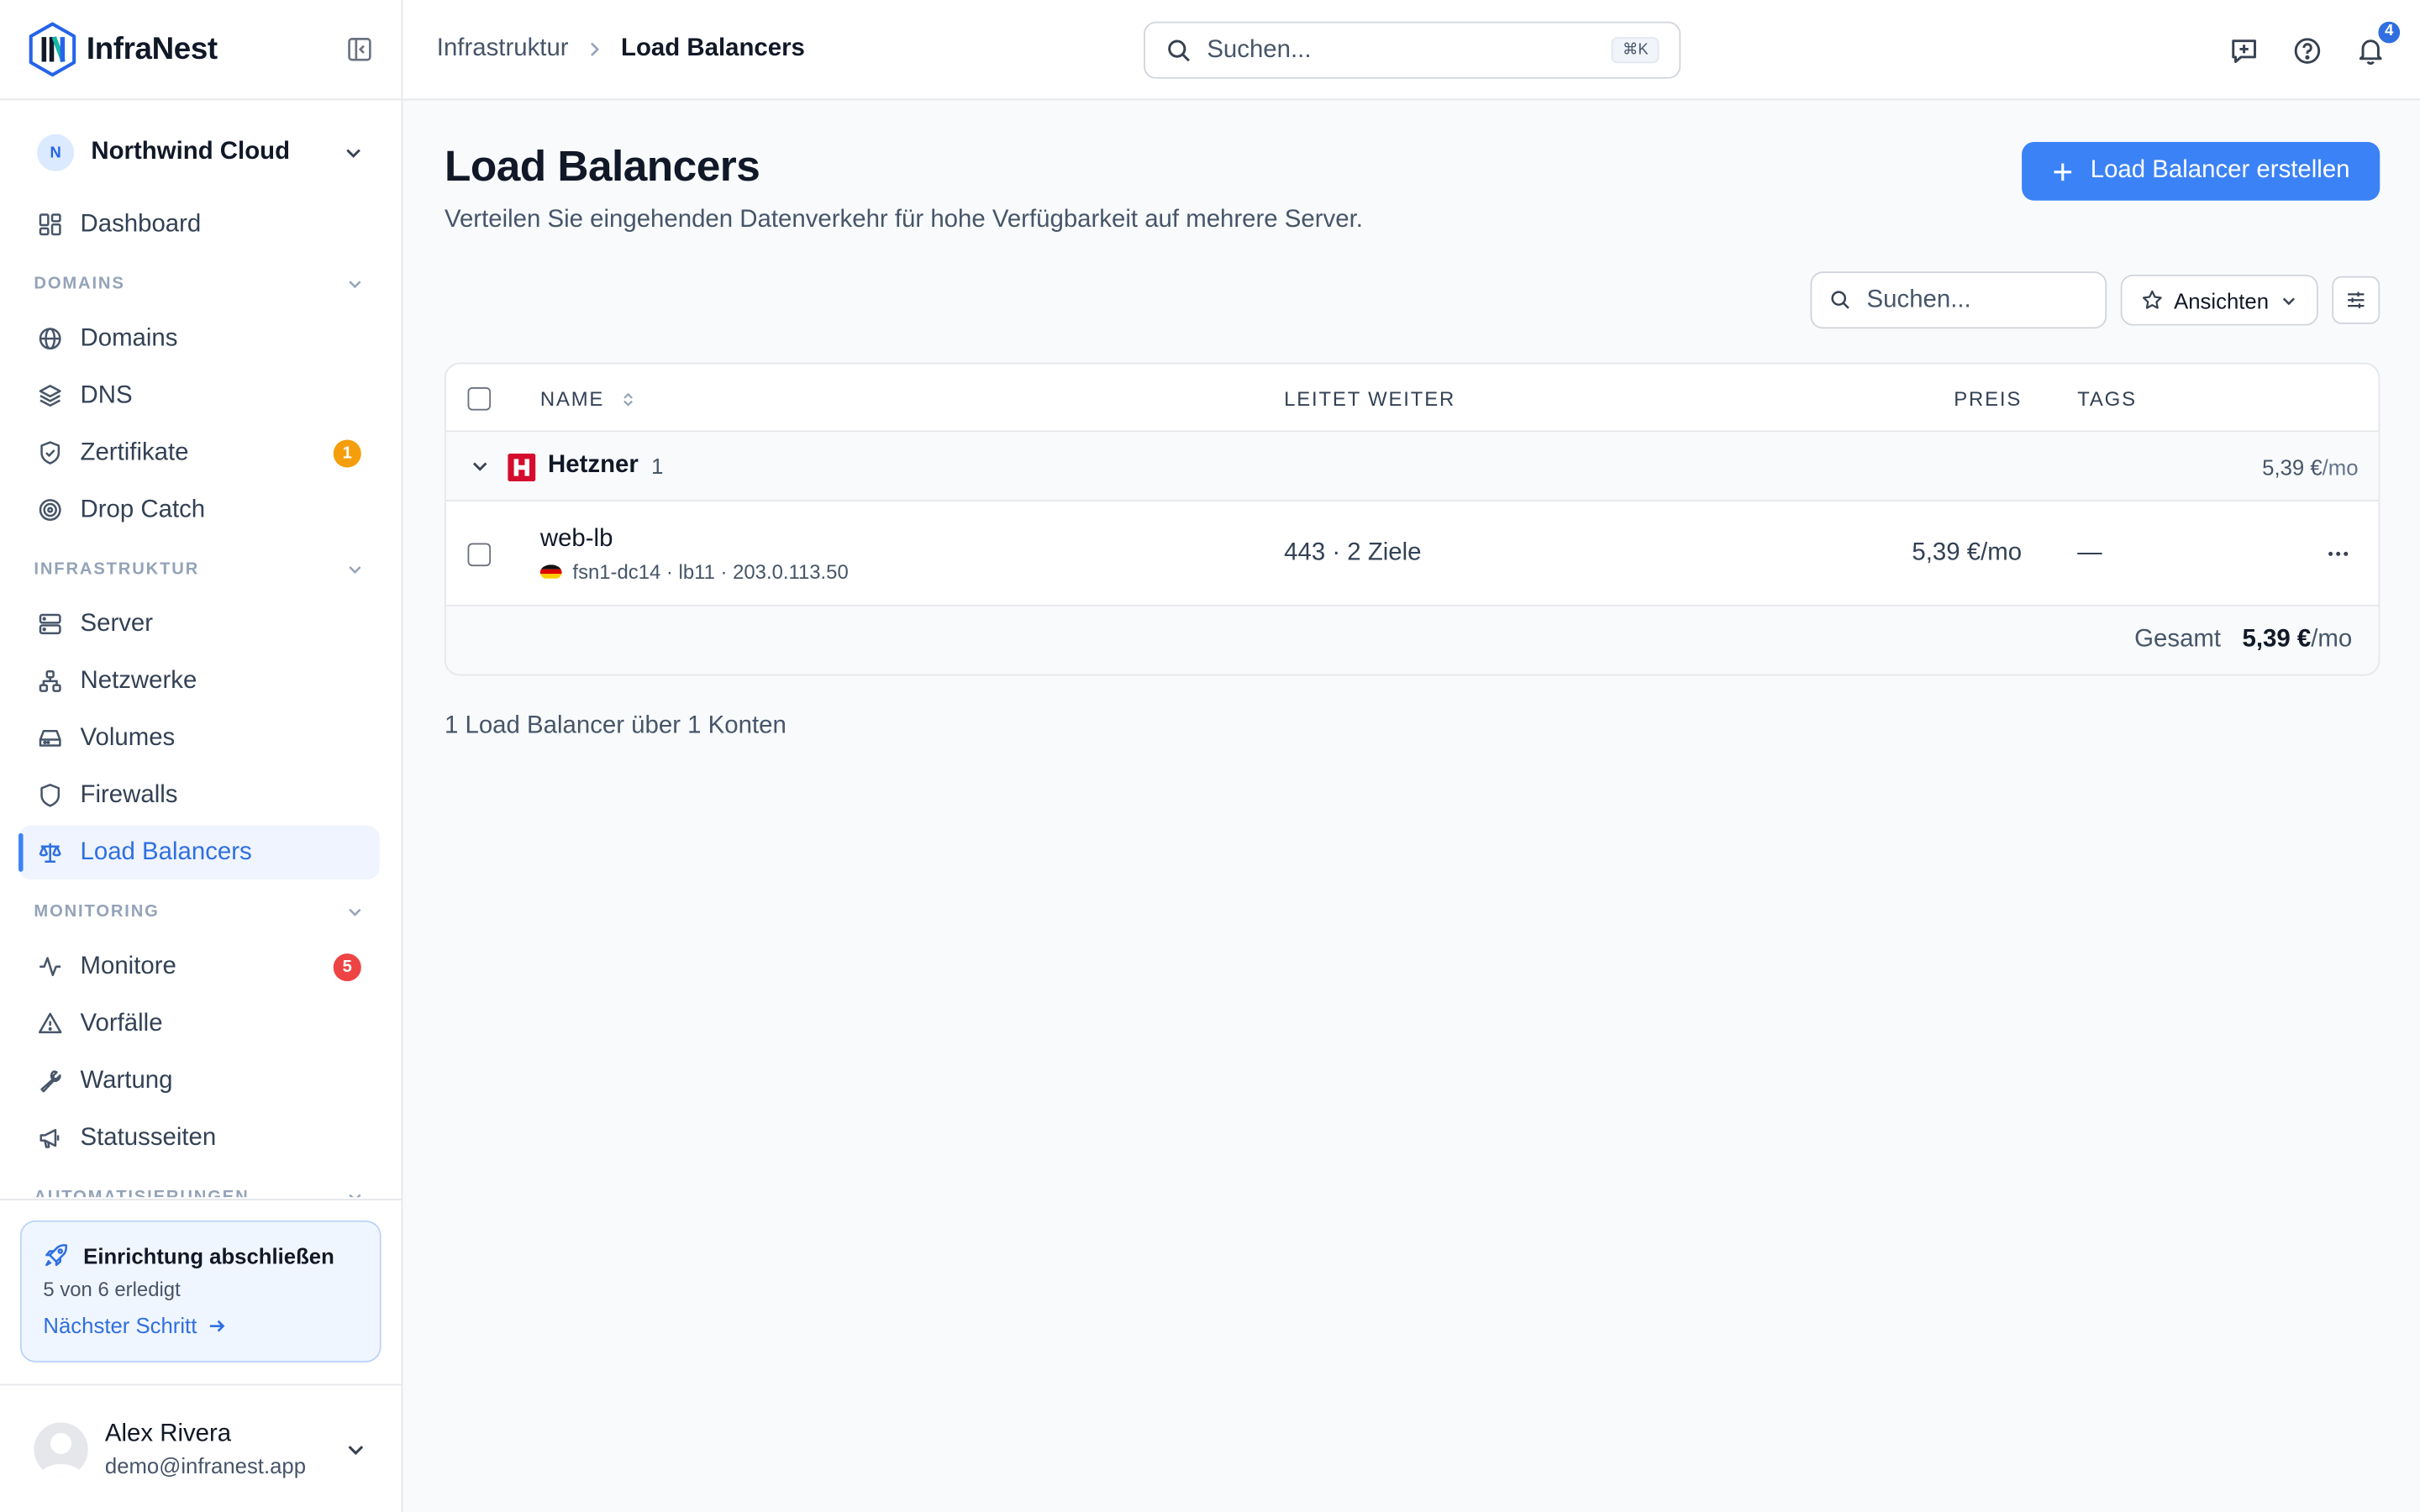  What do you see at coordinates (710, 571) in the screenshot?
I see `load-balancer-meta-text: fsn1-dc14 · lb11 · 203.0.113.50` at bounding box center [710, 571].